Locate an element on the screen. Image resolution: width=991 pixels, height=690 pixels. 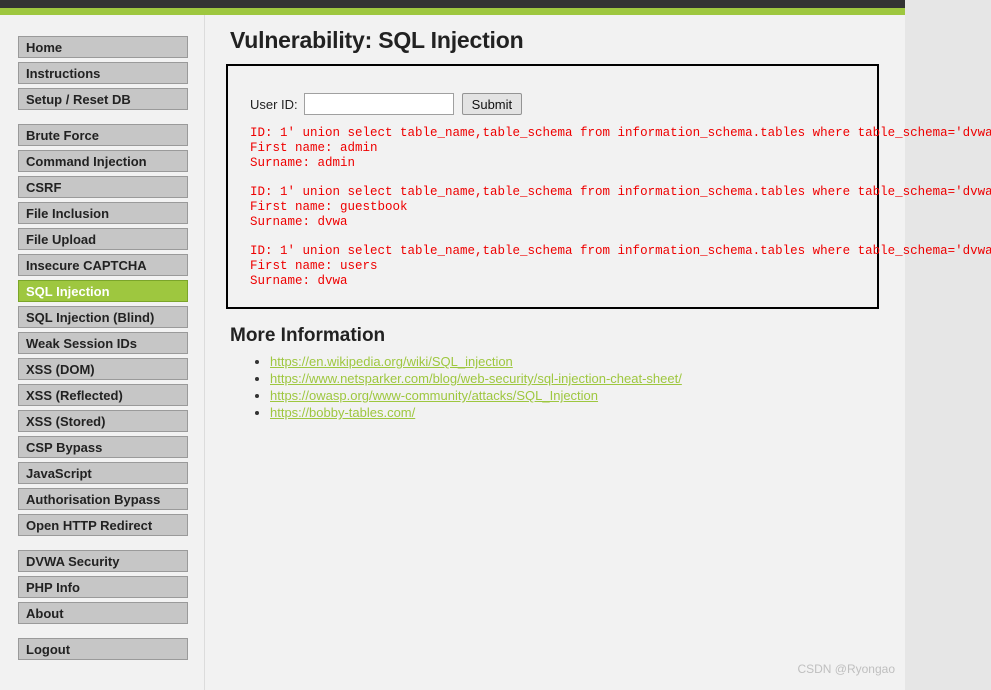
sidebar-item-sql-injection: SQL Injection is located at coordinates (103, 291).